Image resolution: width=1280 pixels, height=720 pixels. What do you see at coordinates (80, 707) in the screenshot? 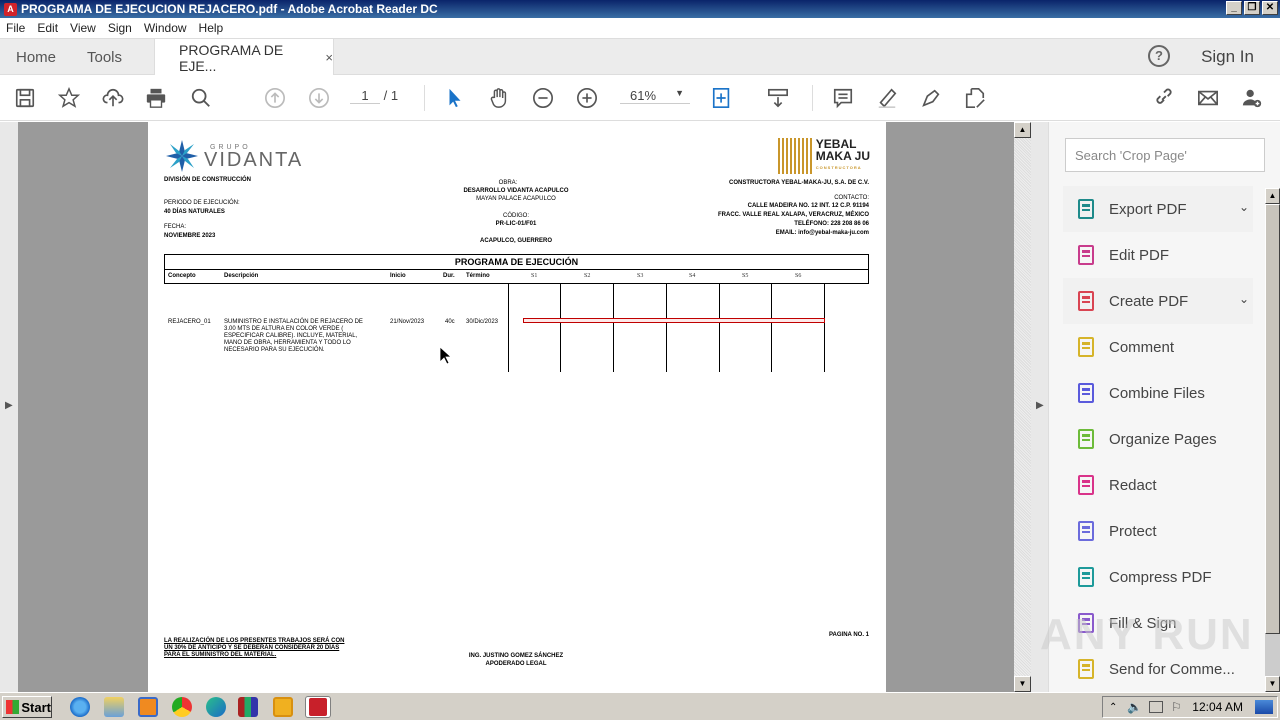
I see `internet-explorer-icon` at bounding box center [80, 707].